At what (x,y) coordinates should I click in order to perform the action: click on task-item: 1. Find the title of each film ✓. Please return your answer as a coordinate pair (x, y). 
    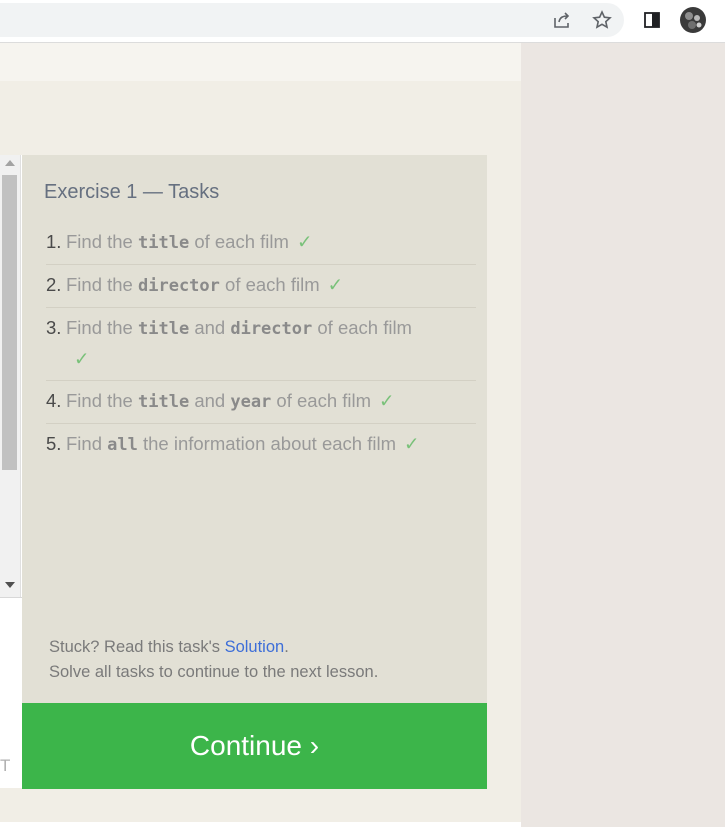
    Looking at the image, I should click on (261, 243).